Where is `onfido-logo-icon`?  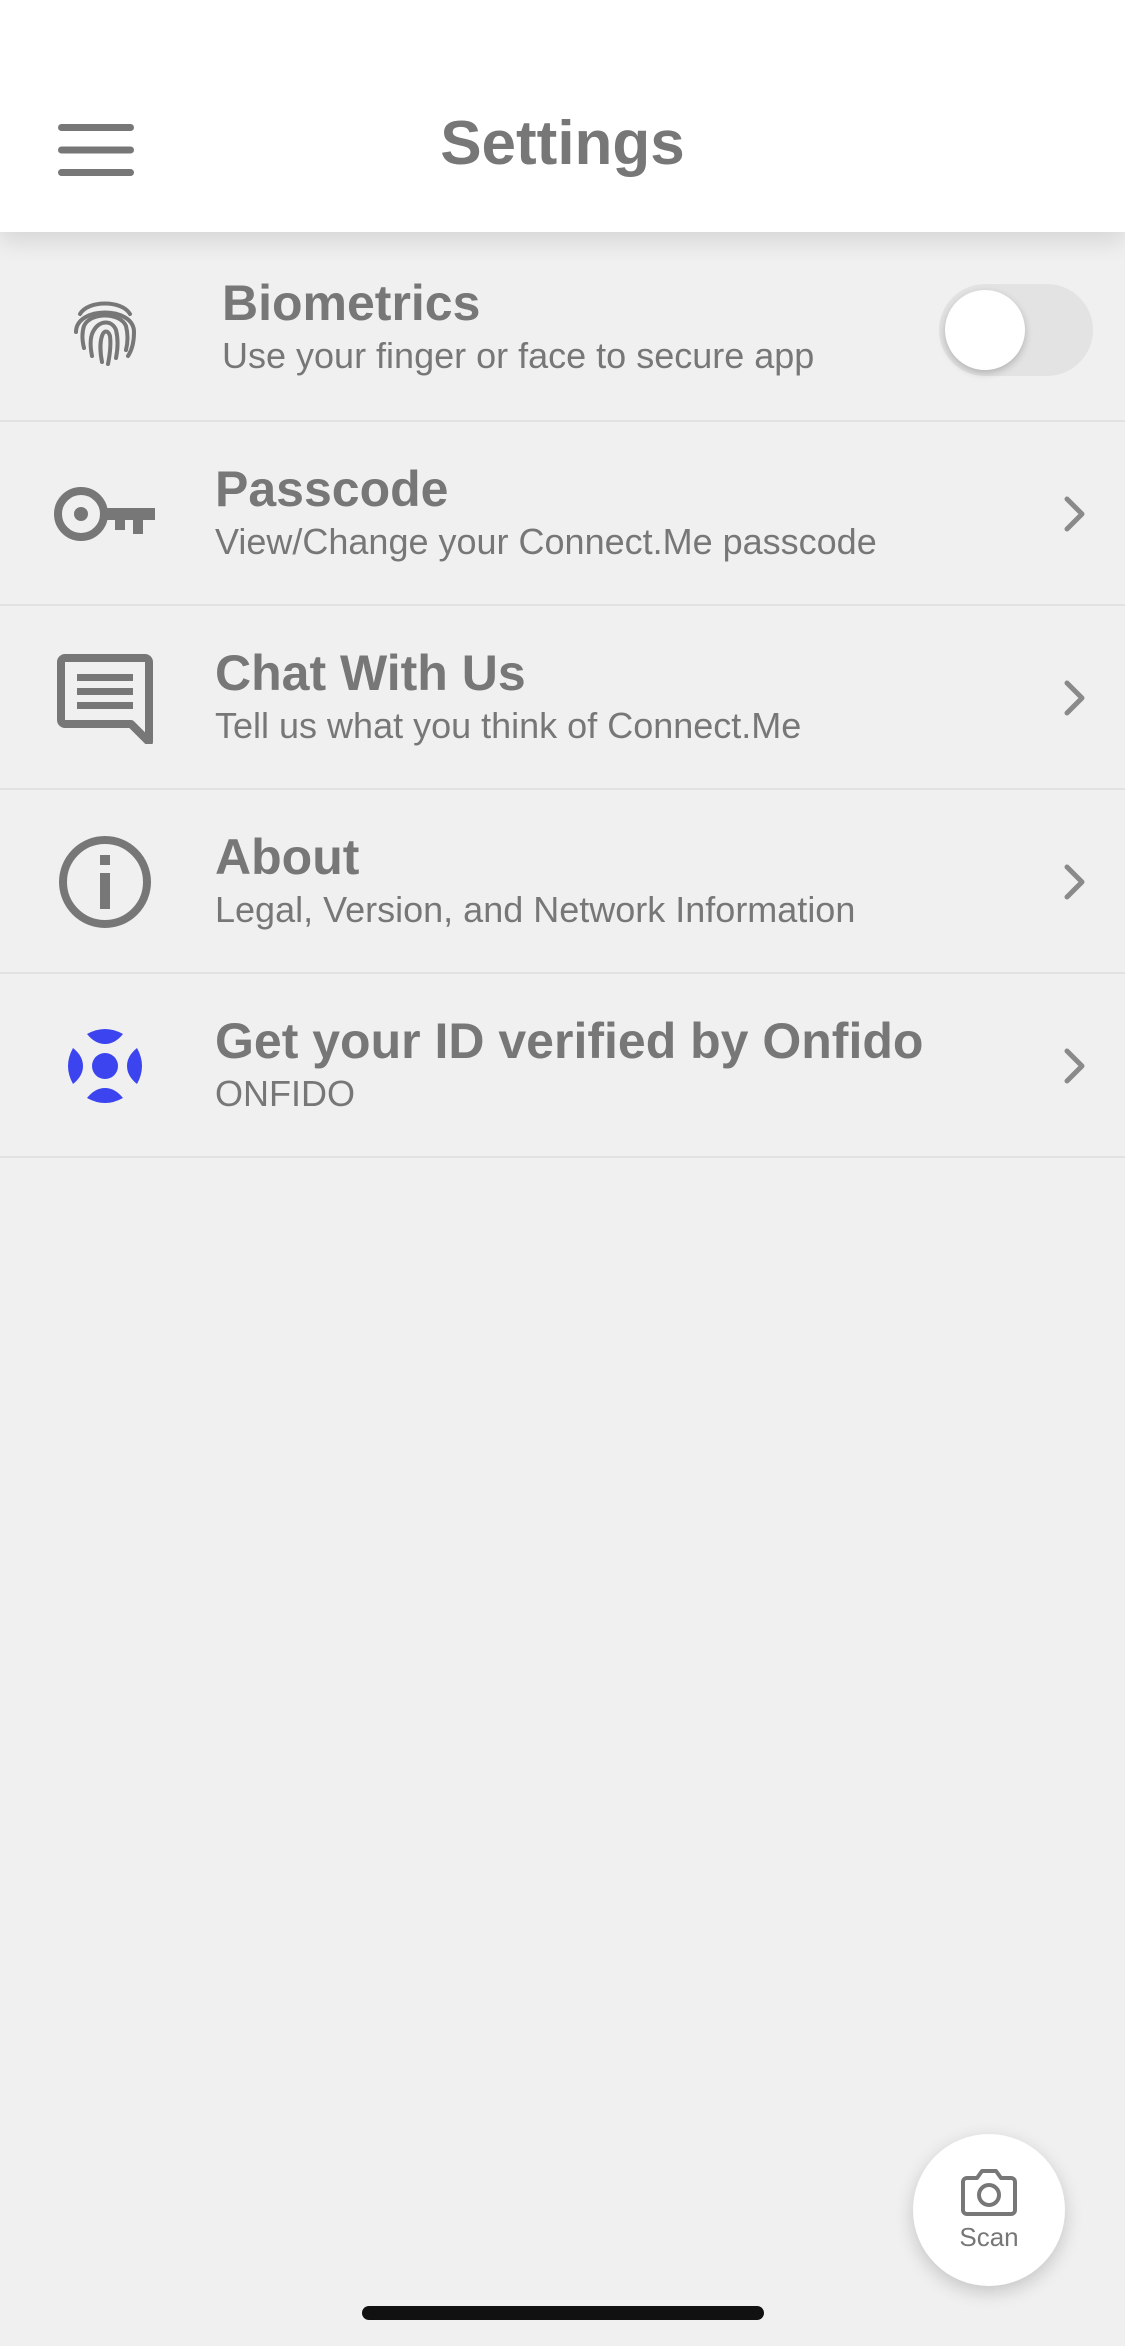
onfido-logo-icon is located at coordinates (105, 1066).